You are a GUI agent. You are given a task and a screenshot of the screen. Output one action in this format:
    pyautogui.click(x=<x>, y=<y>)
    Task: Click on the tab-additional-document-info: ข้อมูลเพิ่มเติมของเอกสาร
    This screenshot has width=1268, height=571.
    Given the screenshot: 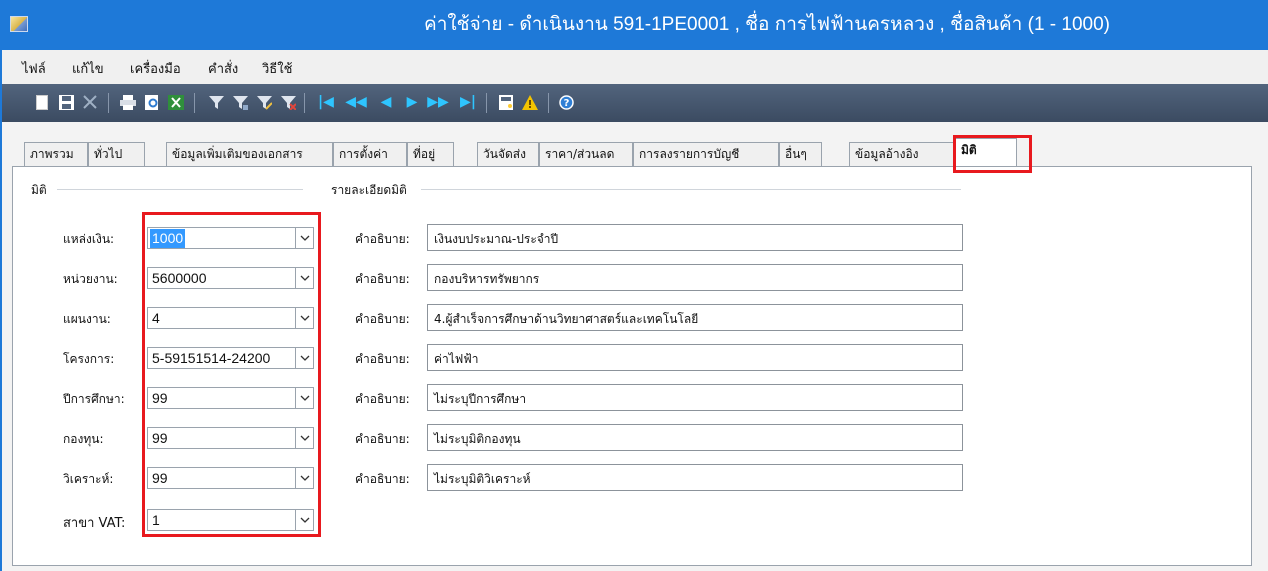 What is the action you would take?
    pyautogui.click(x=249, y=154)
    